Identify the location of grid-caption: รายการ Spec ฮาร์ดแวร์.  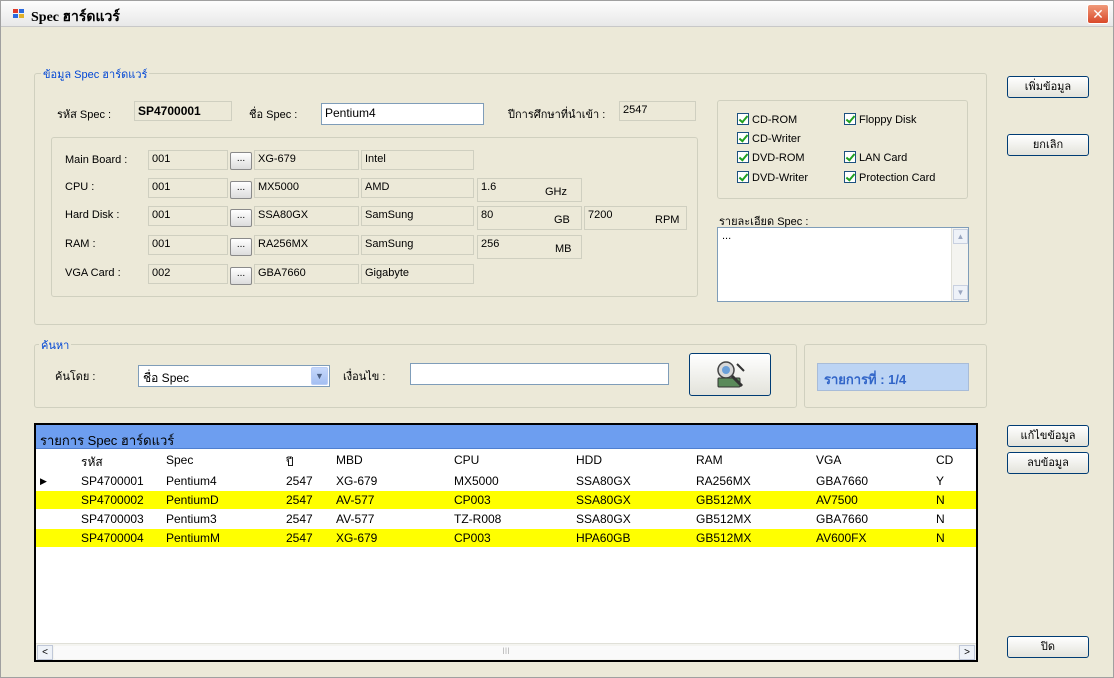
(506, 437).